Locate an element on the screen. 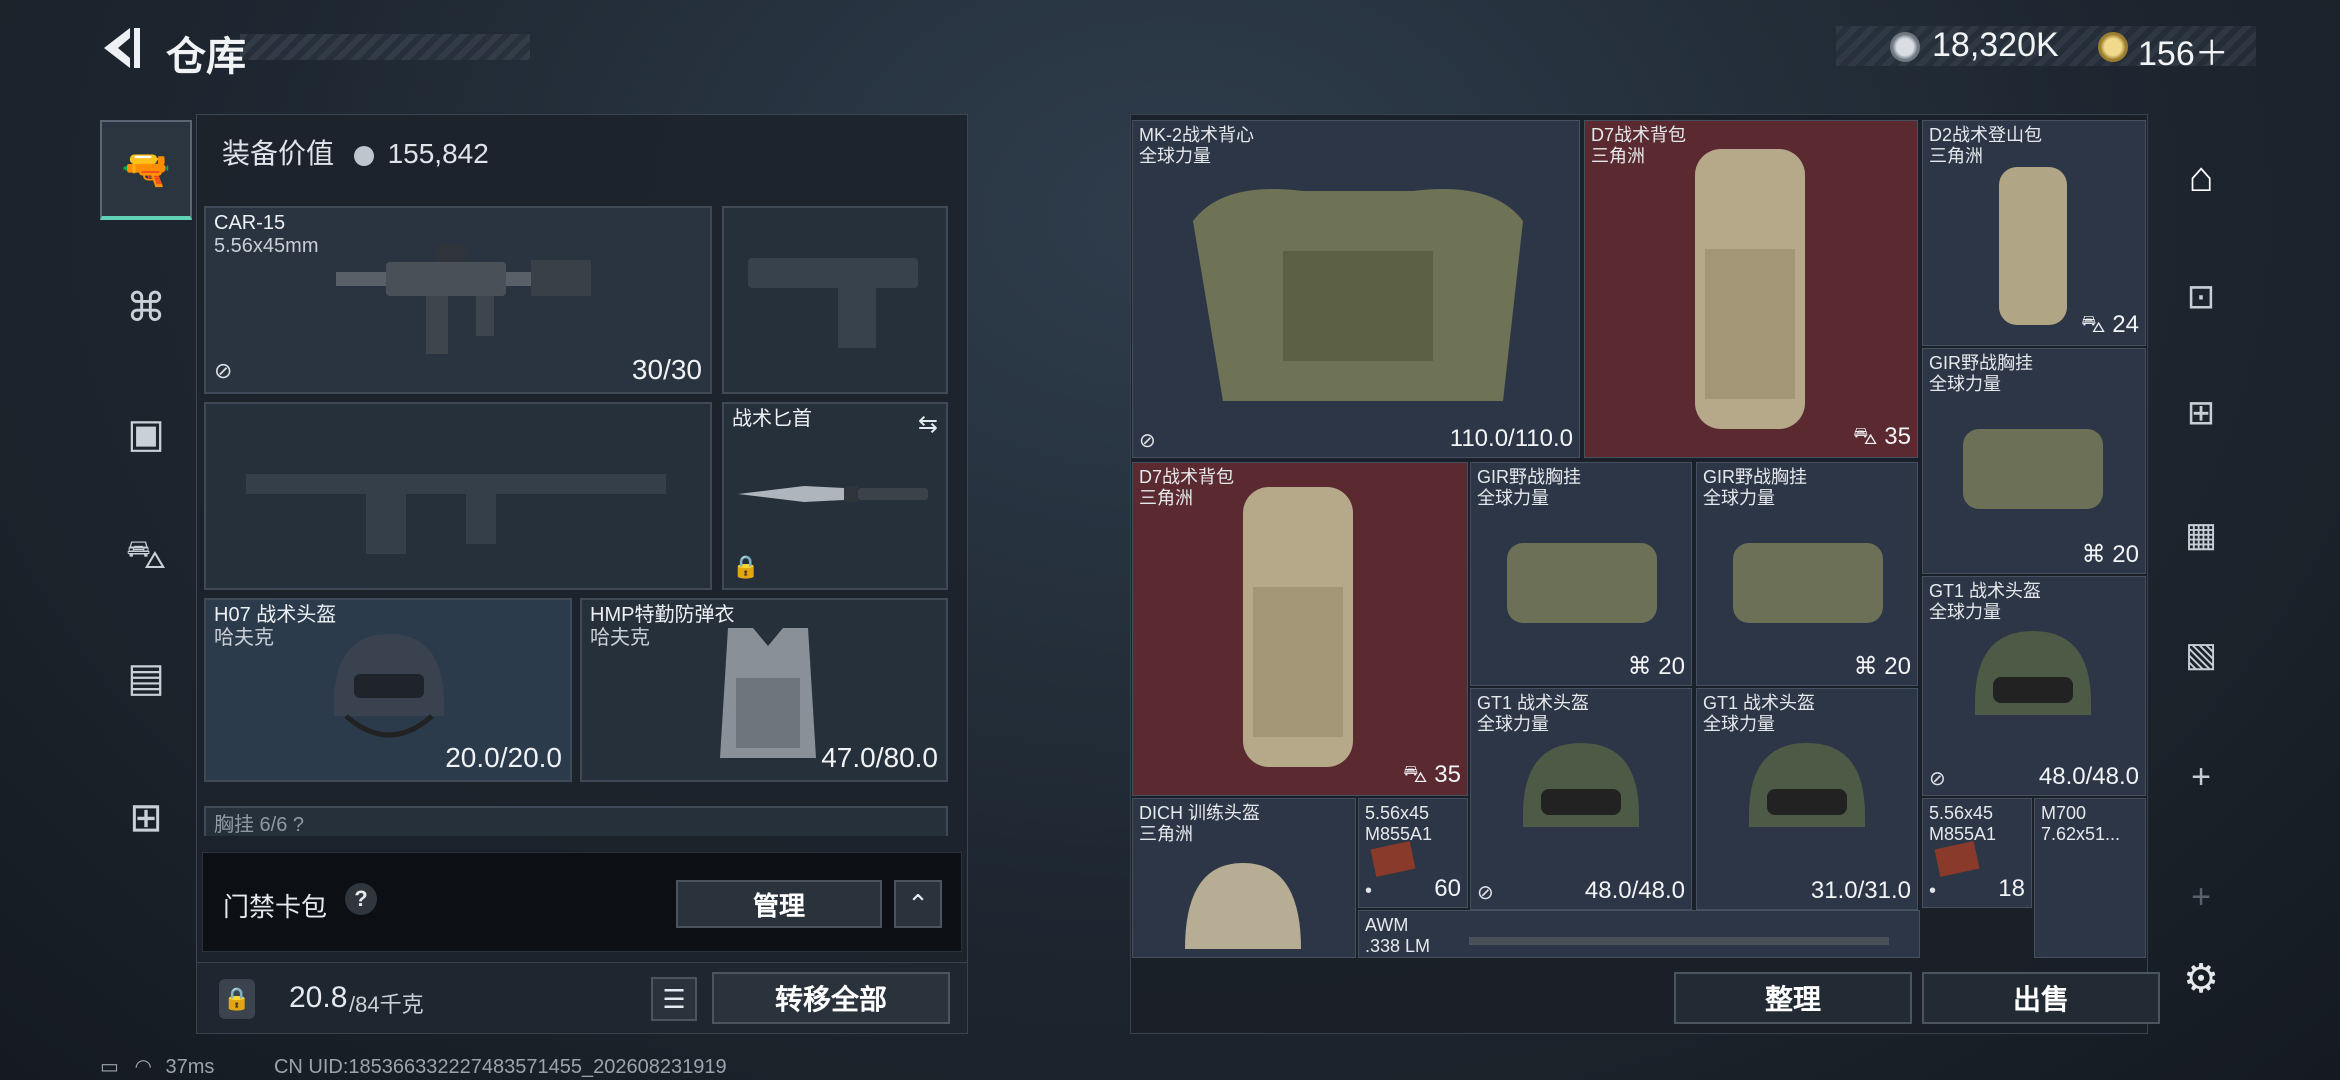 Image resolution: width=2340 pixels, height=1080 pixels. filter-equipment-icon: ⊡ is located at coordinates (2201, 297).